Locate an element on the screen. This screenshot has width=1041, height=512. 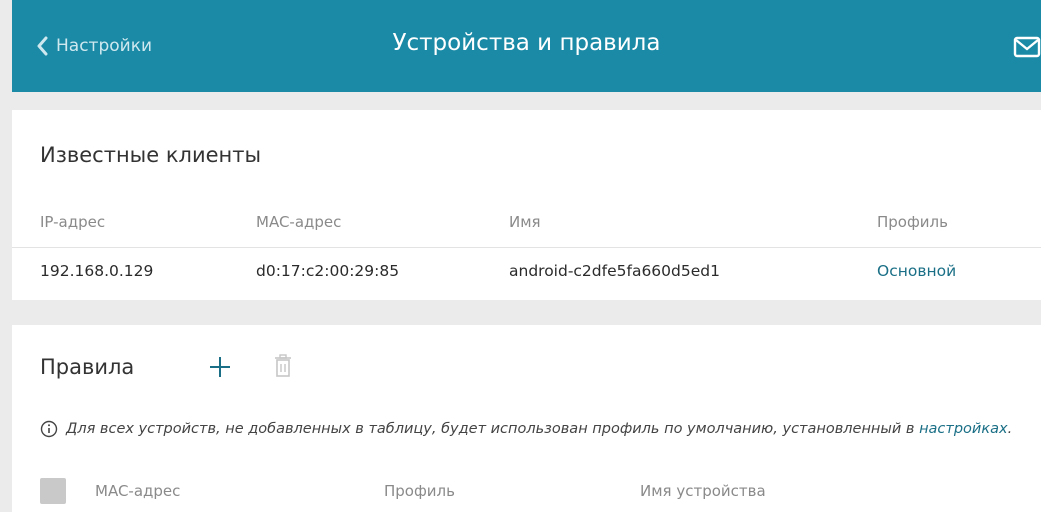
info-text-end: . is located at coordinates (1010, 429).